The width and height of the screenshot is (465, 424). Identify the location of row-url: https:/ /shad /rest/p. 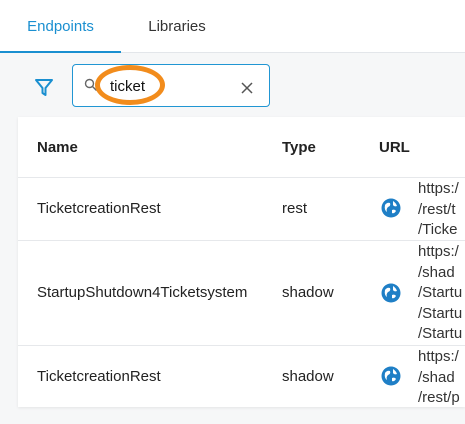
(439, 377).